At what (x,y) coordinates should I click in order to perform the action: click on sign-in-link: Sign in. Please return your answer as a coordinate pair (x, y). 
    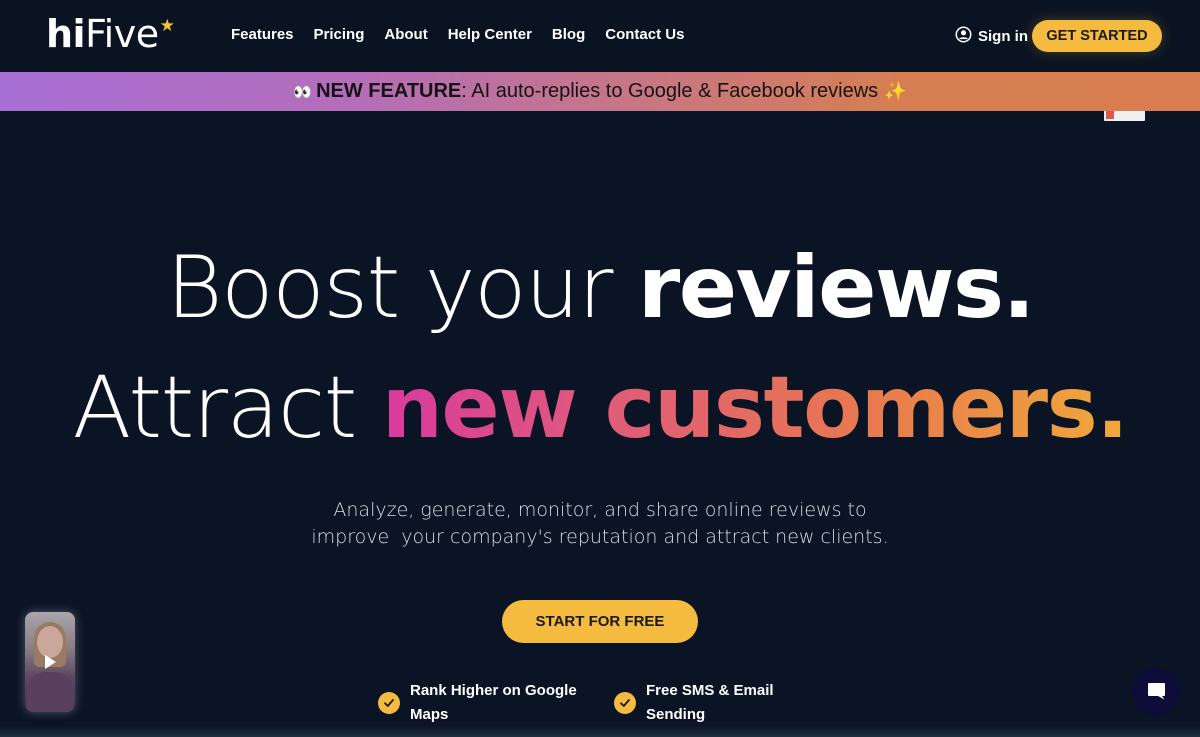
    Looking at the image, I should click on (991, 36).